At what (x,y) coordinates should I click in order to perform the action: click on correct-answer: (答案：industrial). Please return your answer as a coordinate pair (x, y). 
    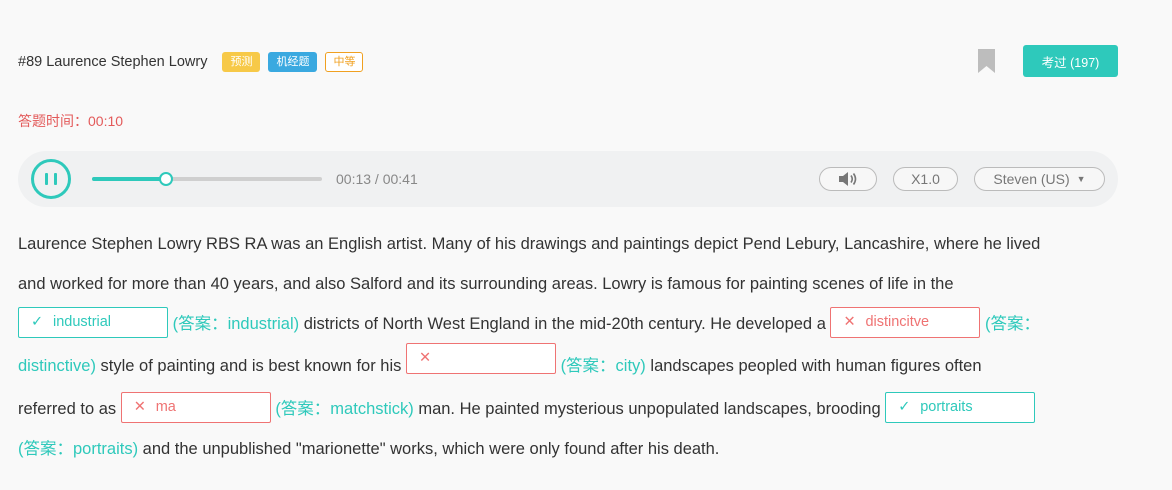
    Looking at the image, I should click on (236, 324).